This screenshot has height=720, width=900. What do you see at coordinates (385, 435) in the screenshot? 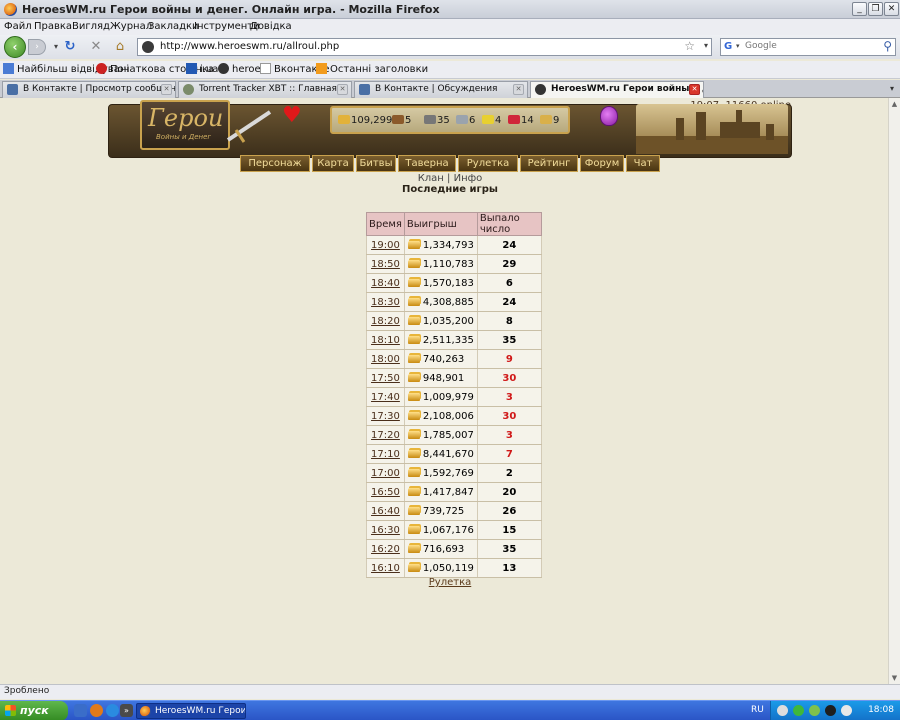
I see `time-link: 17:20` at bounding box center [385, 435].